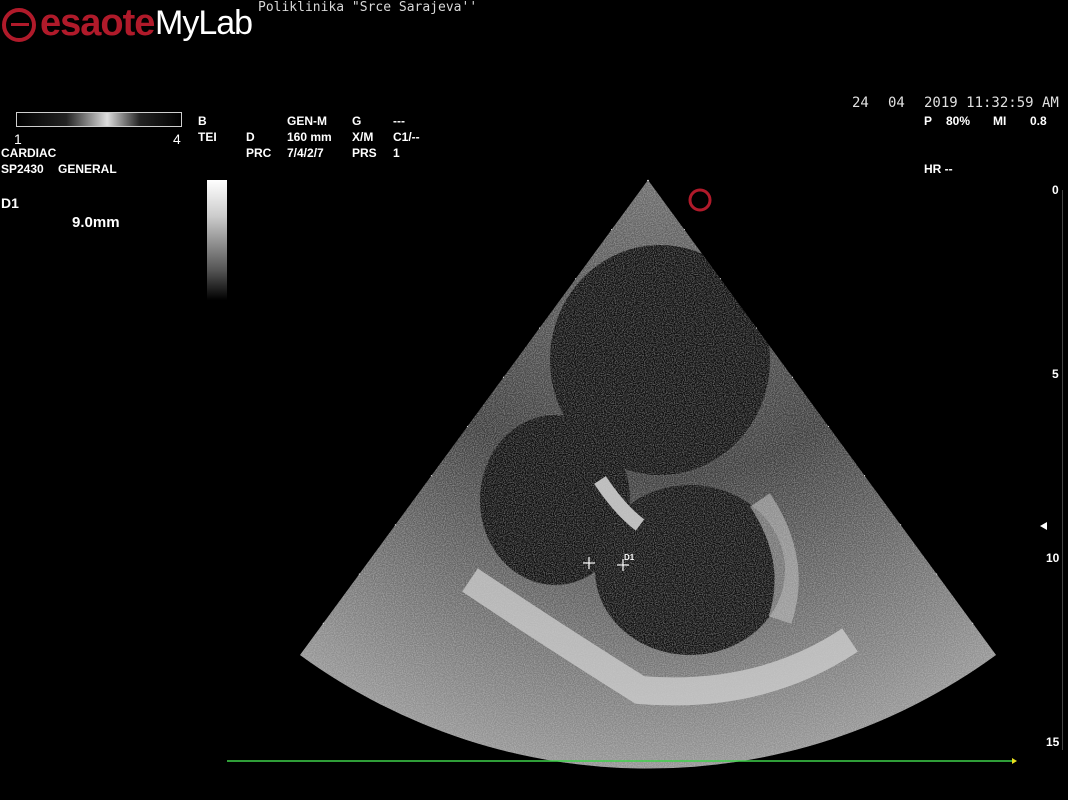  I want to click on caliper-label: D1, so click(629, 557).